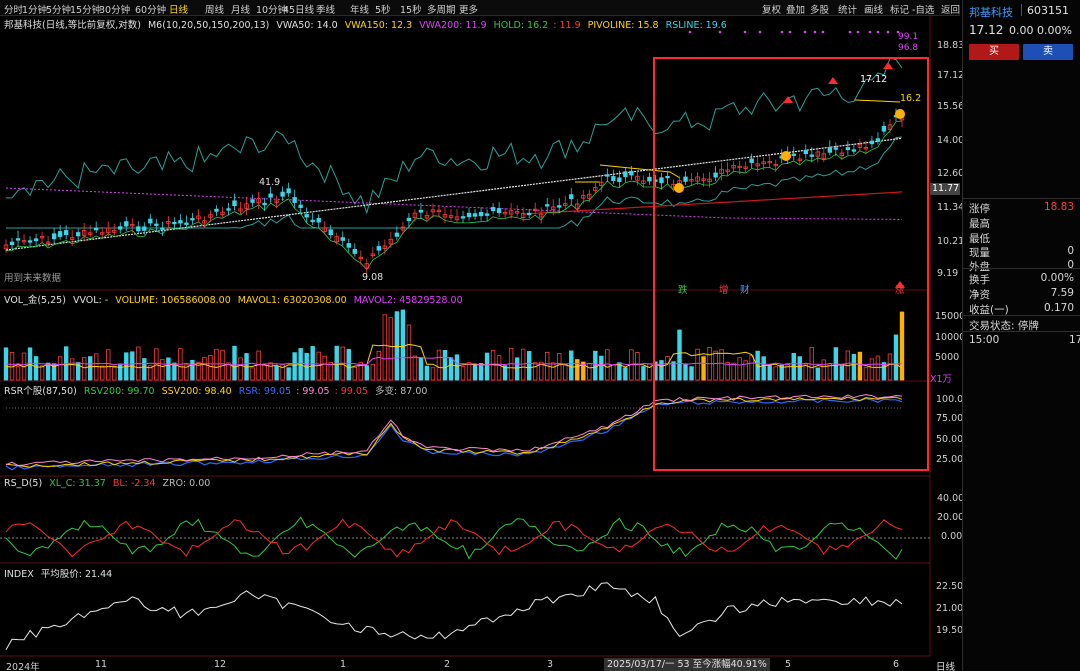 This screenshot has width=1080, height=671. What do you see at coordinates (794, 32) in the screenshot?
I see `signal-dots` at bounding box center [794, 32].